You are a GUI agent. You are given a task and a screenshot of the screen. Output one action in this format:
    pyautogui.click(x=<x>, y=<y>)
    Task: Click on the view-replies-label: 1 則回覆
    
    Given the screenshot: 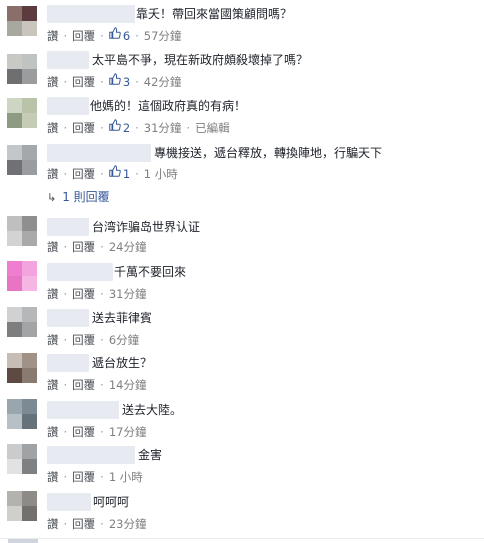 What is the action you would take?
    pyautogui.click(x=85, y=197)
    